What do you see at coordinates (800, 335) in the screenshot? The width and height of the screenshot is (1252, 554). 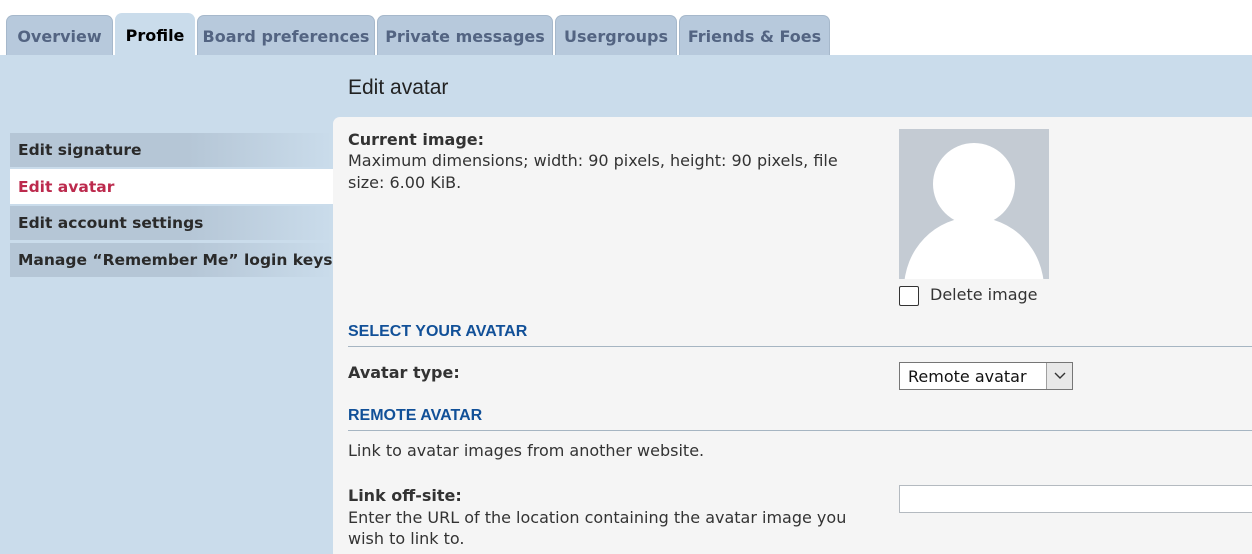 I see `select-avatar-heading: SELECT YOUR AVATAR` at bounding box center [800, 335].